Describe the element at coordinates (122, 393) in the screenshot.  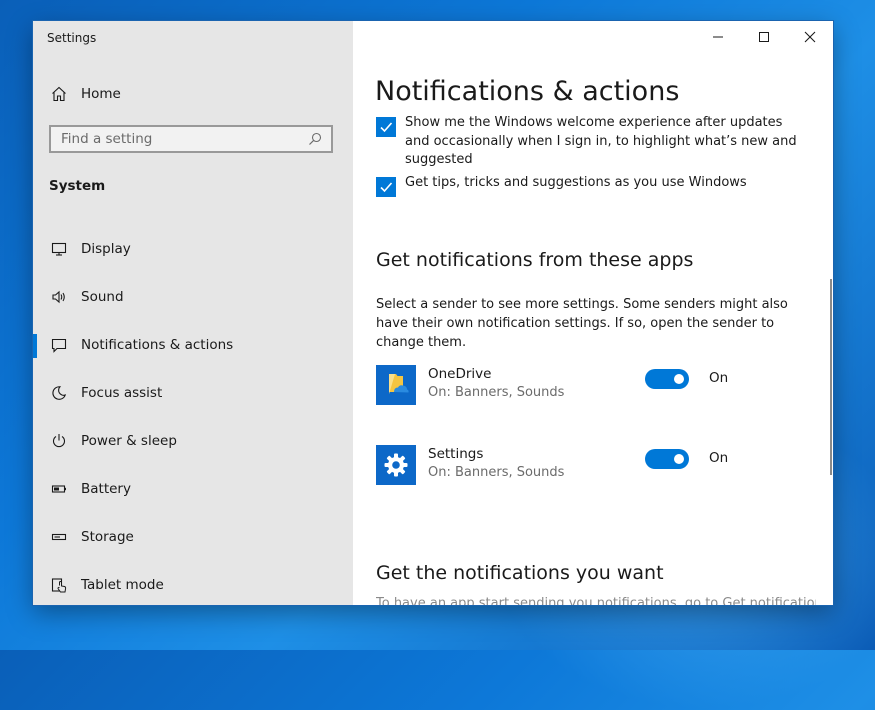
I see `sidebar-item-label: Focus assist` at that location.